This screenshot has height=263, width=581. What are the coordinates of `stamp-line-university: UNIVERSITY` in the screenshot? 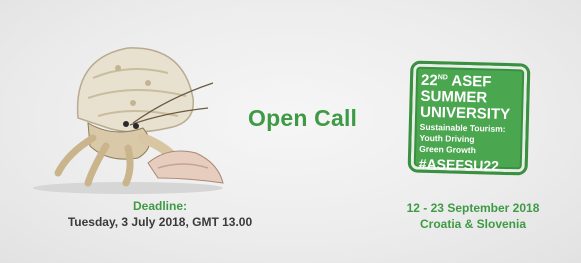 It's located at (465, 113).